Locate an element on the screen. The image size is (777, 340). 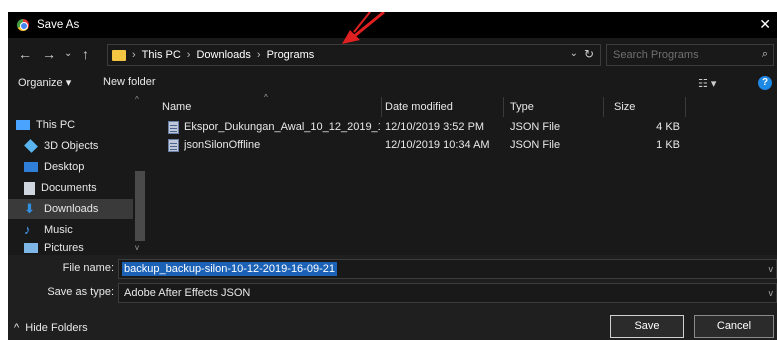
scroll-down-icon: v is located at coordinates (137, 247).